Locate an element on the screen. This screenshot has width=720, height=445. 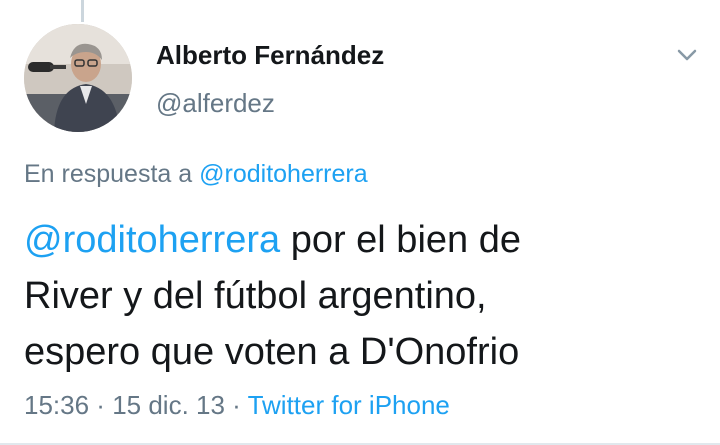
tweet-mention-link: @roditoherrera is located at coordinates (152, 240).